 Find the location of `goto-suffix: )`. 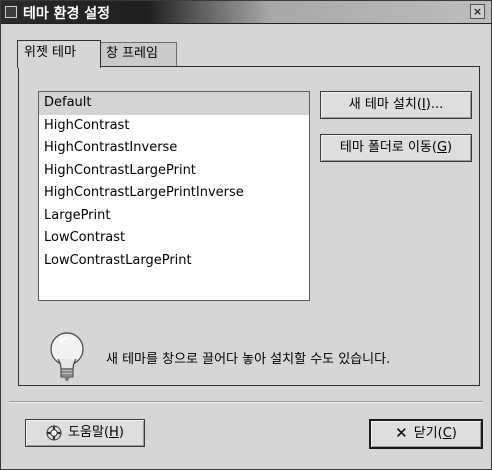

goto-suffix: ) is located at coordinates (450, 147).